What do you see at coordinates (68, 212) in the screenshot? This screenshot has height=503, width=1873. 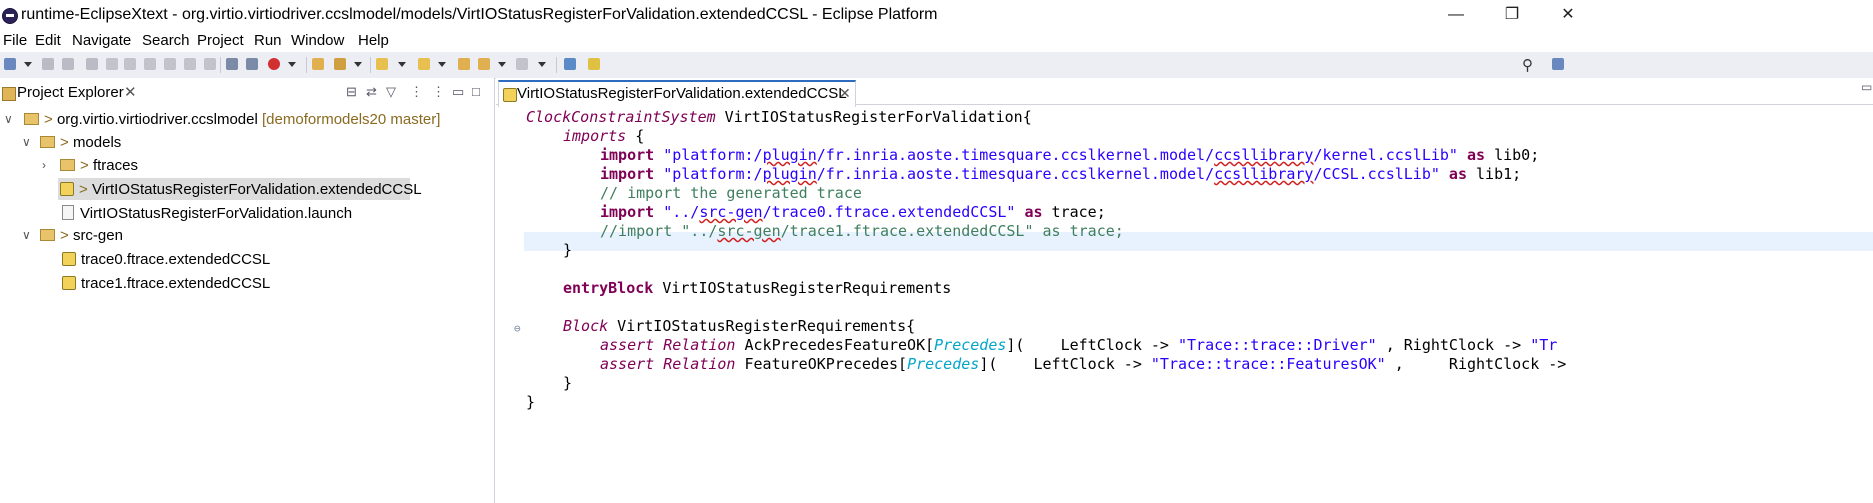 I see `launch-file-icon` at bounding box center [68, 212].